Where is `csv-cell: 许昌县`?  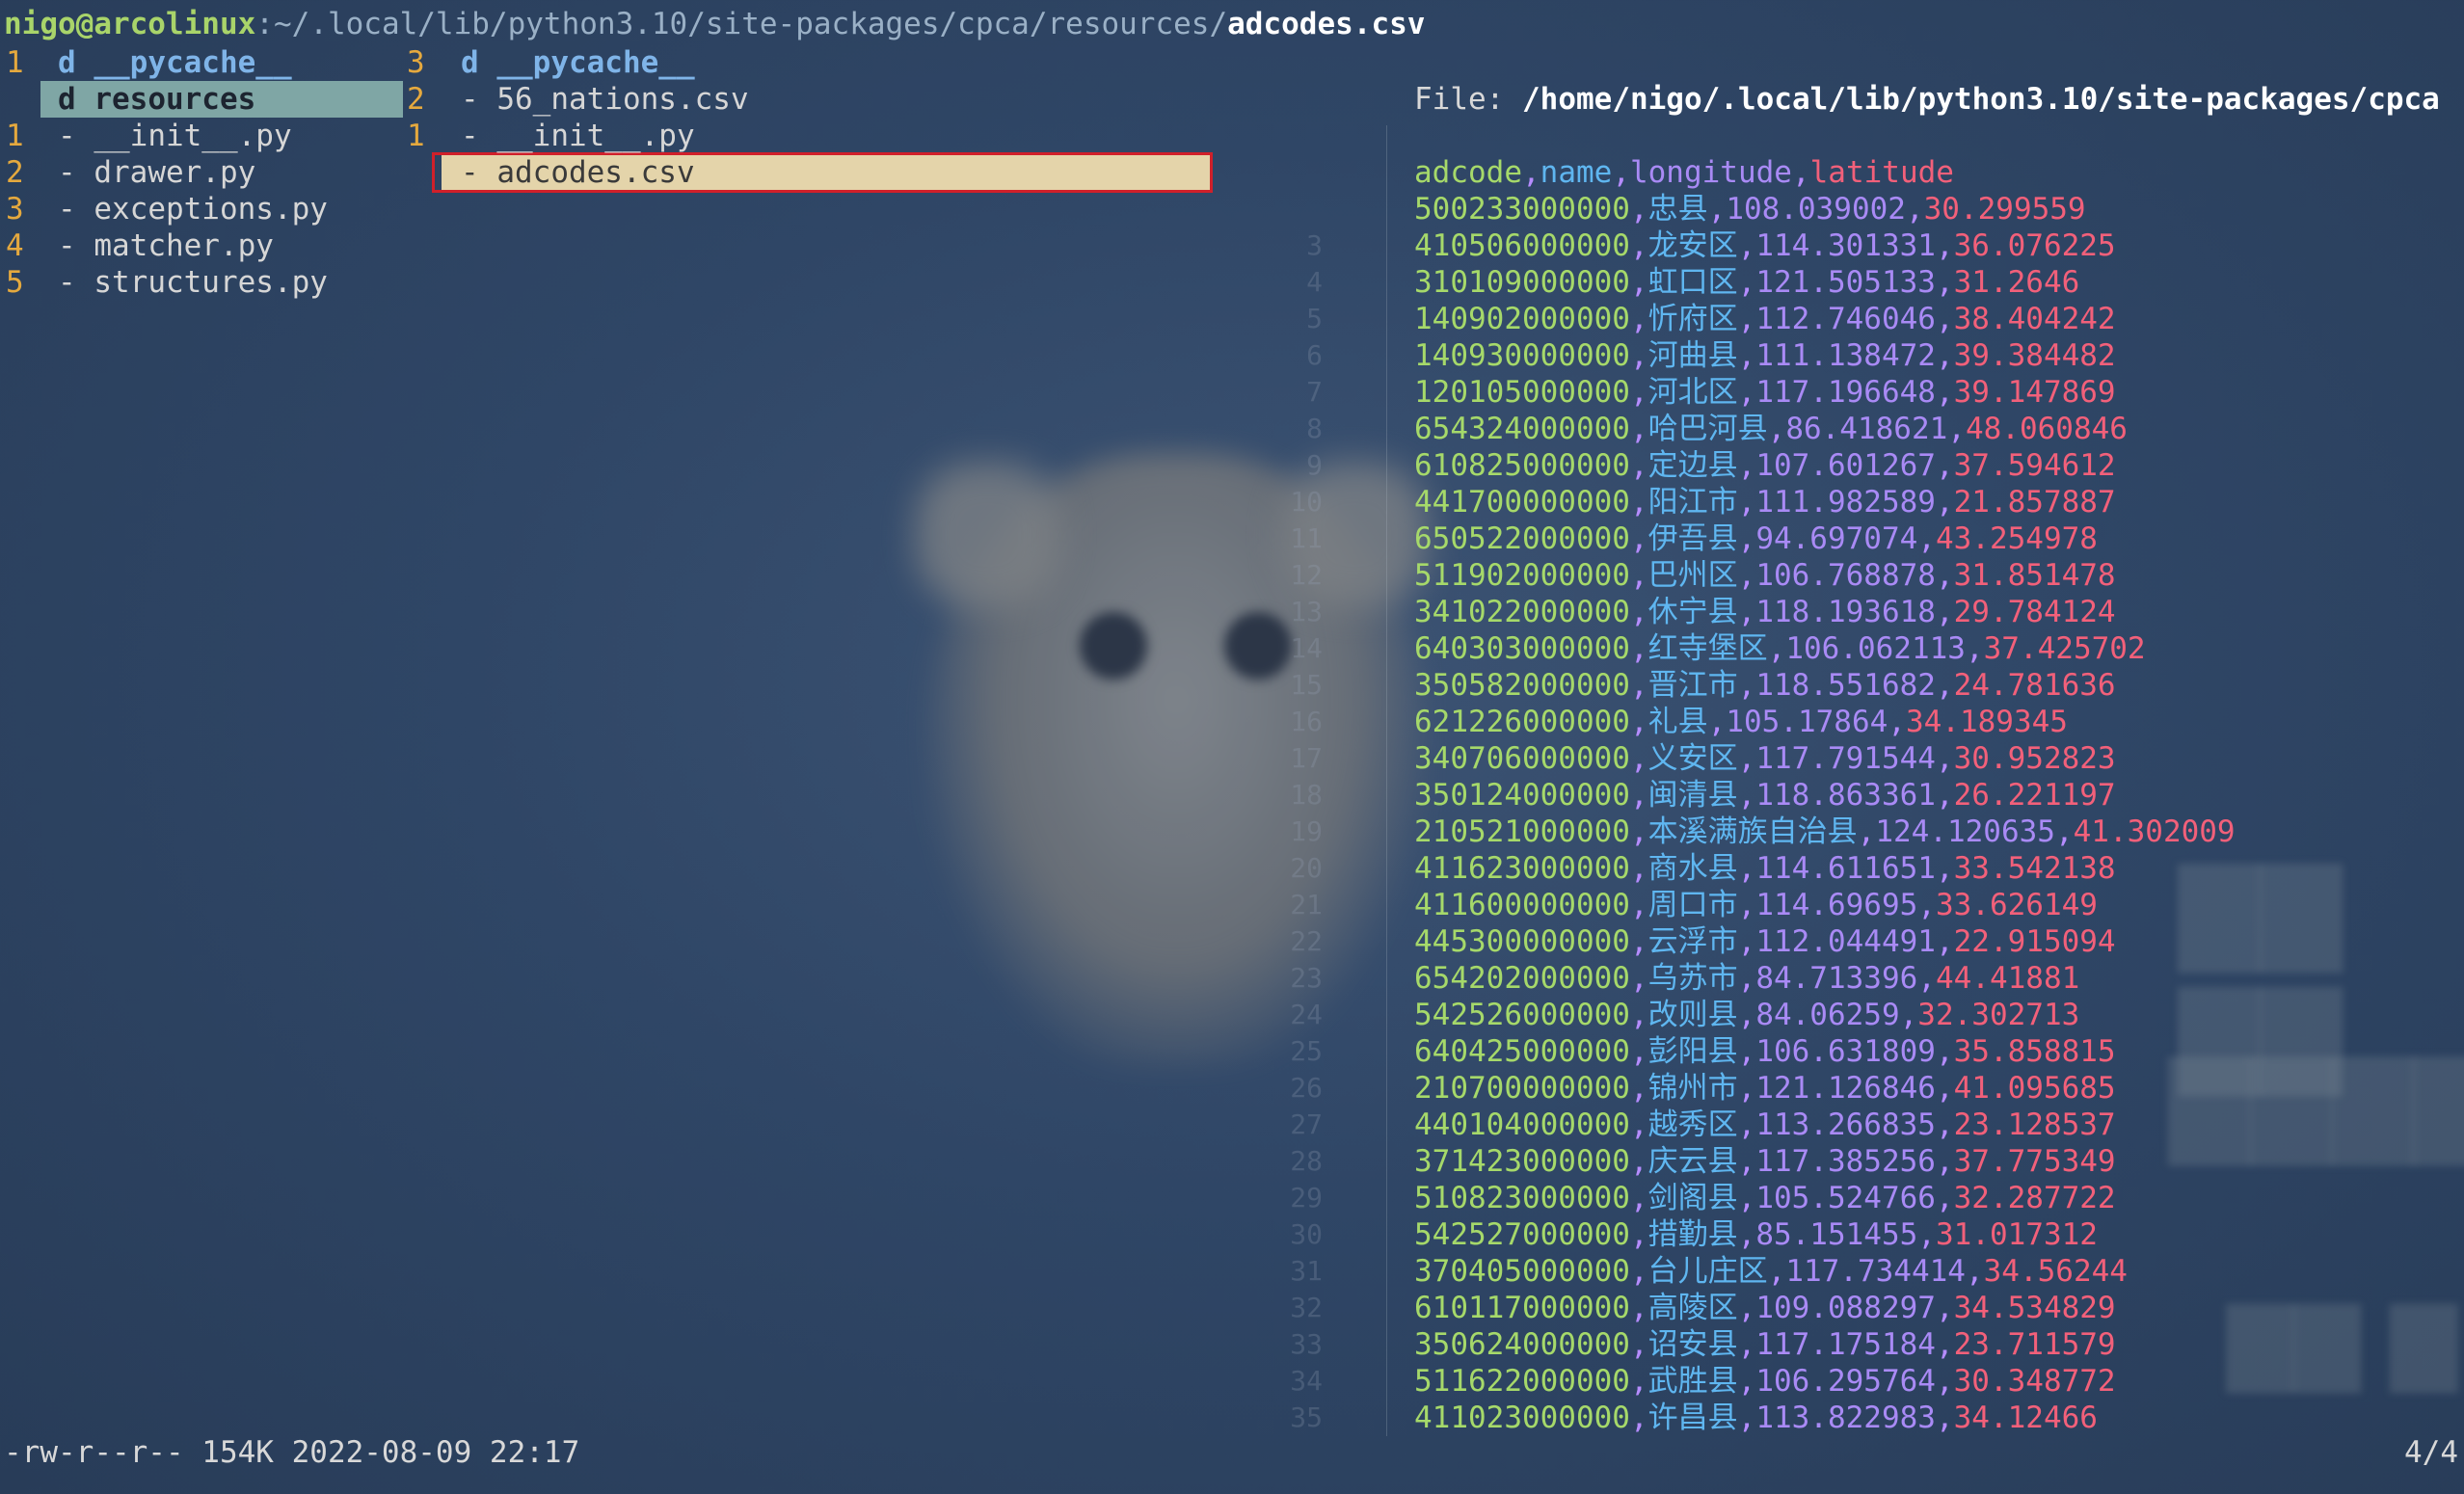 csv-cell: 许昌县 is located at coordinates (1693, 1418).